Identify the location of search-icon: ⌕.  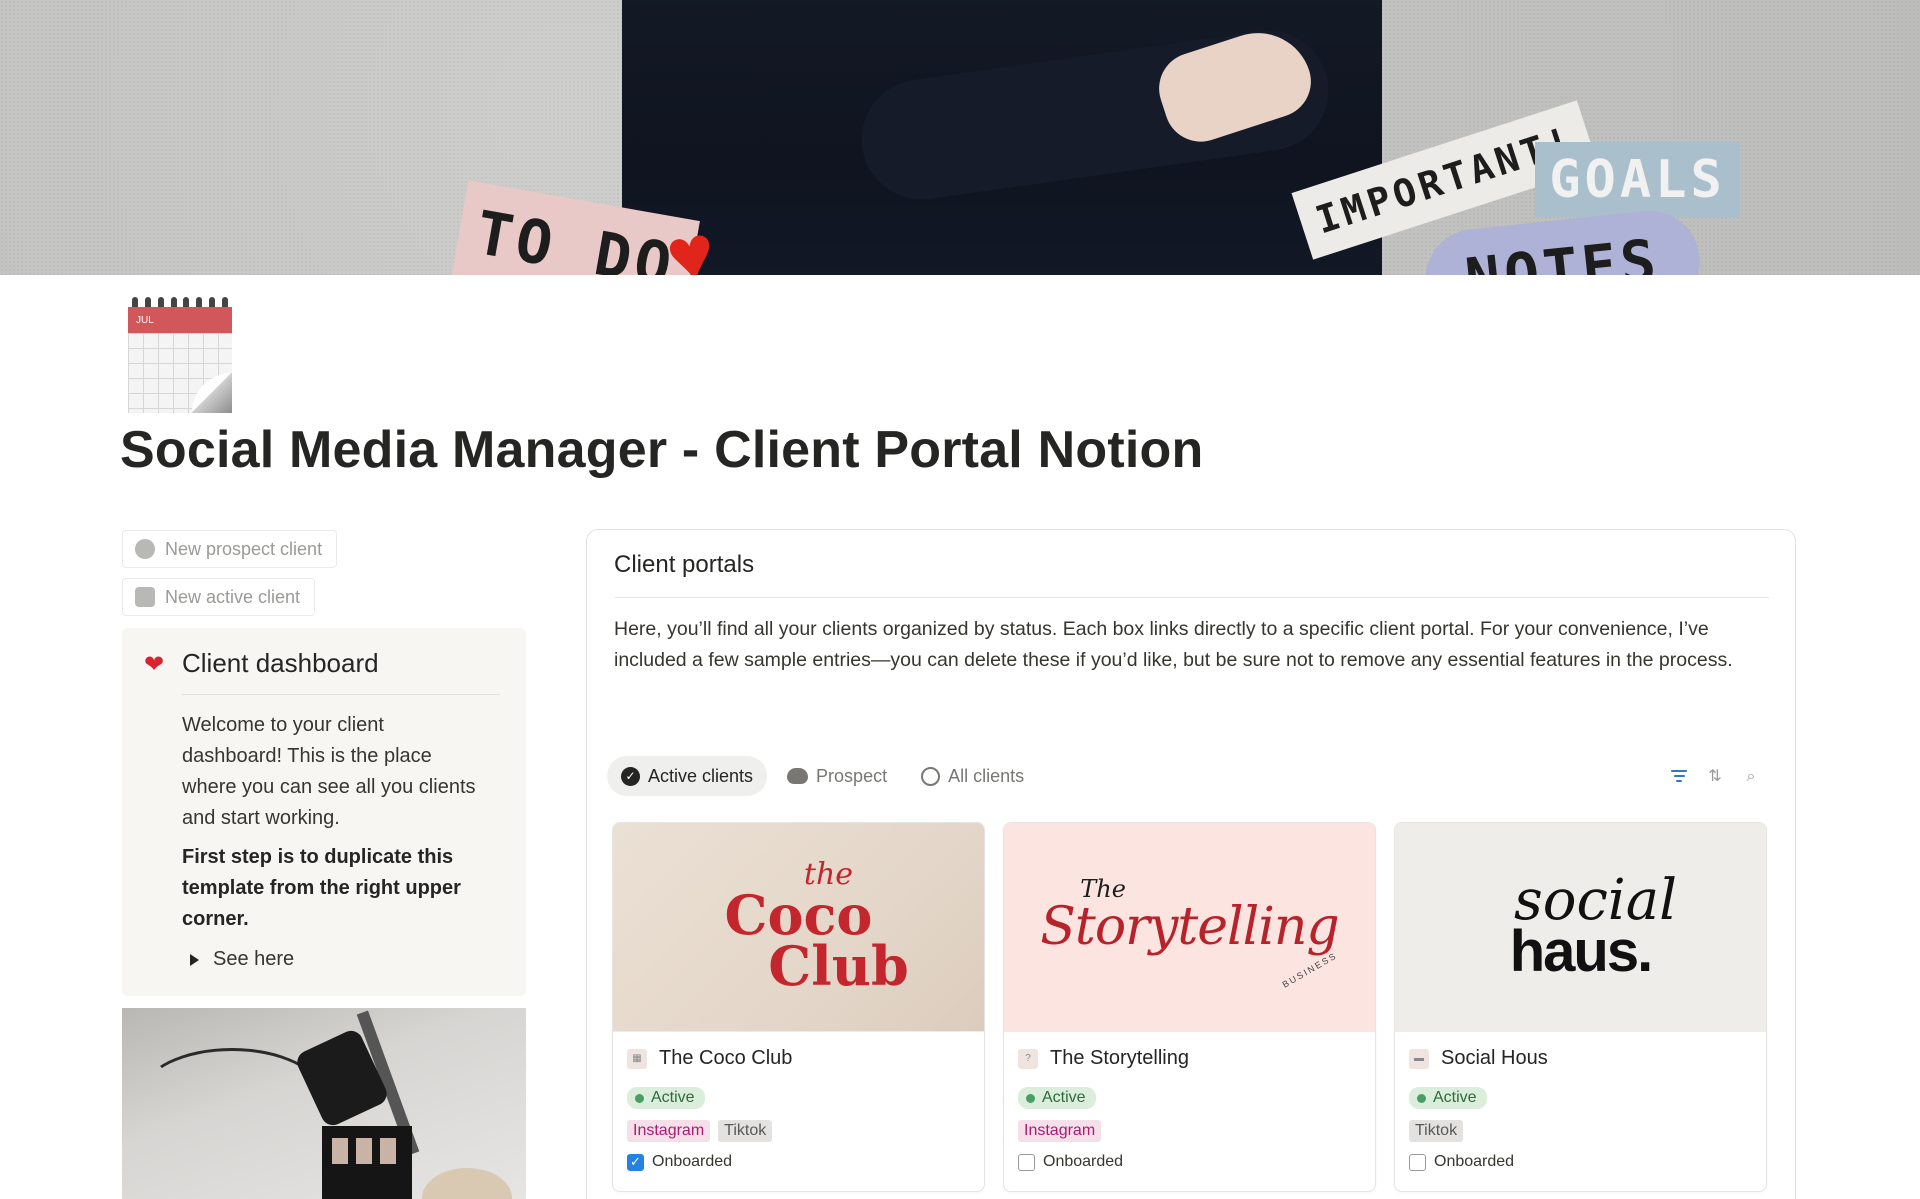
(1751, 777).